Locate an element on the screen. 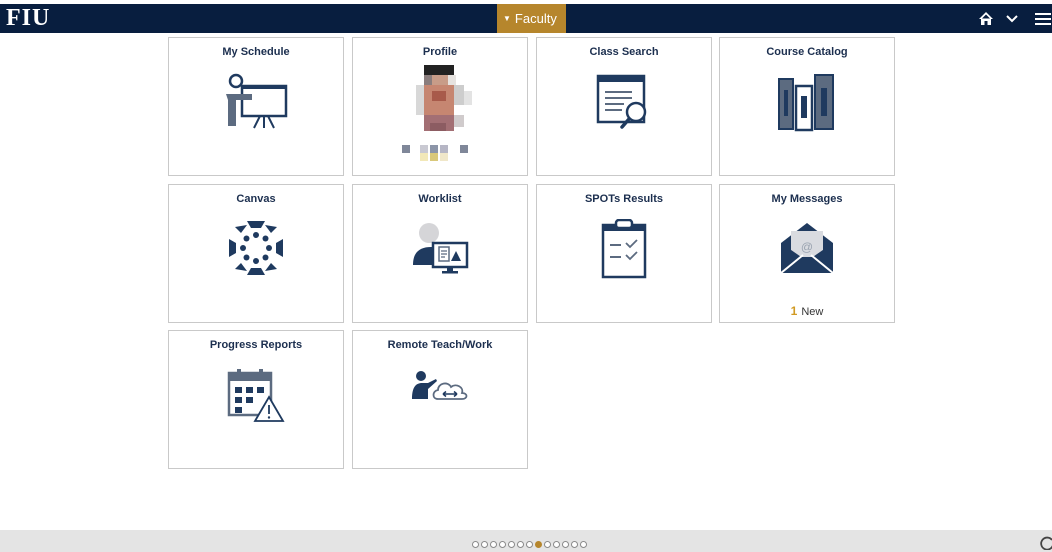  tile-spots-results: SPOTs Results is located at coordinates (624, 253).